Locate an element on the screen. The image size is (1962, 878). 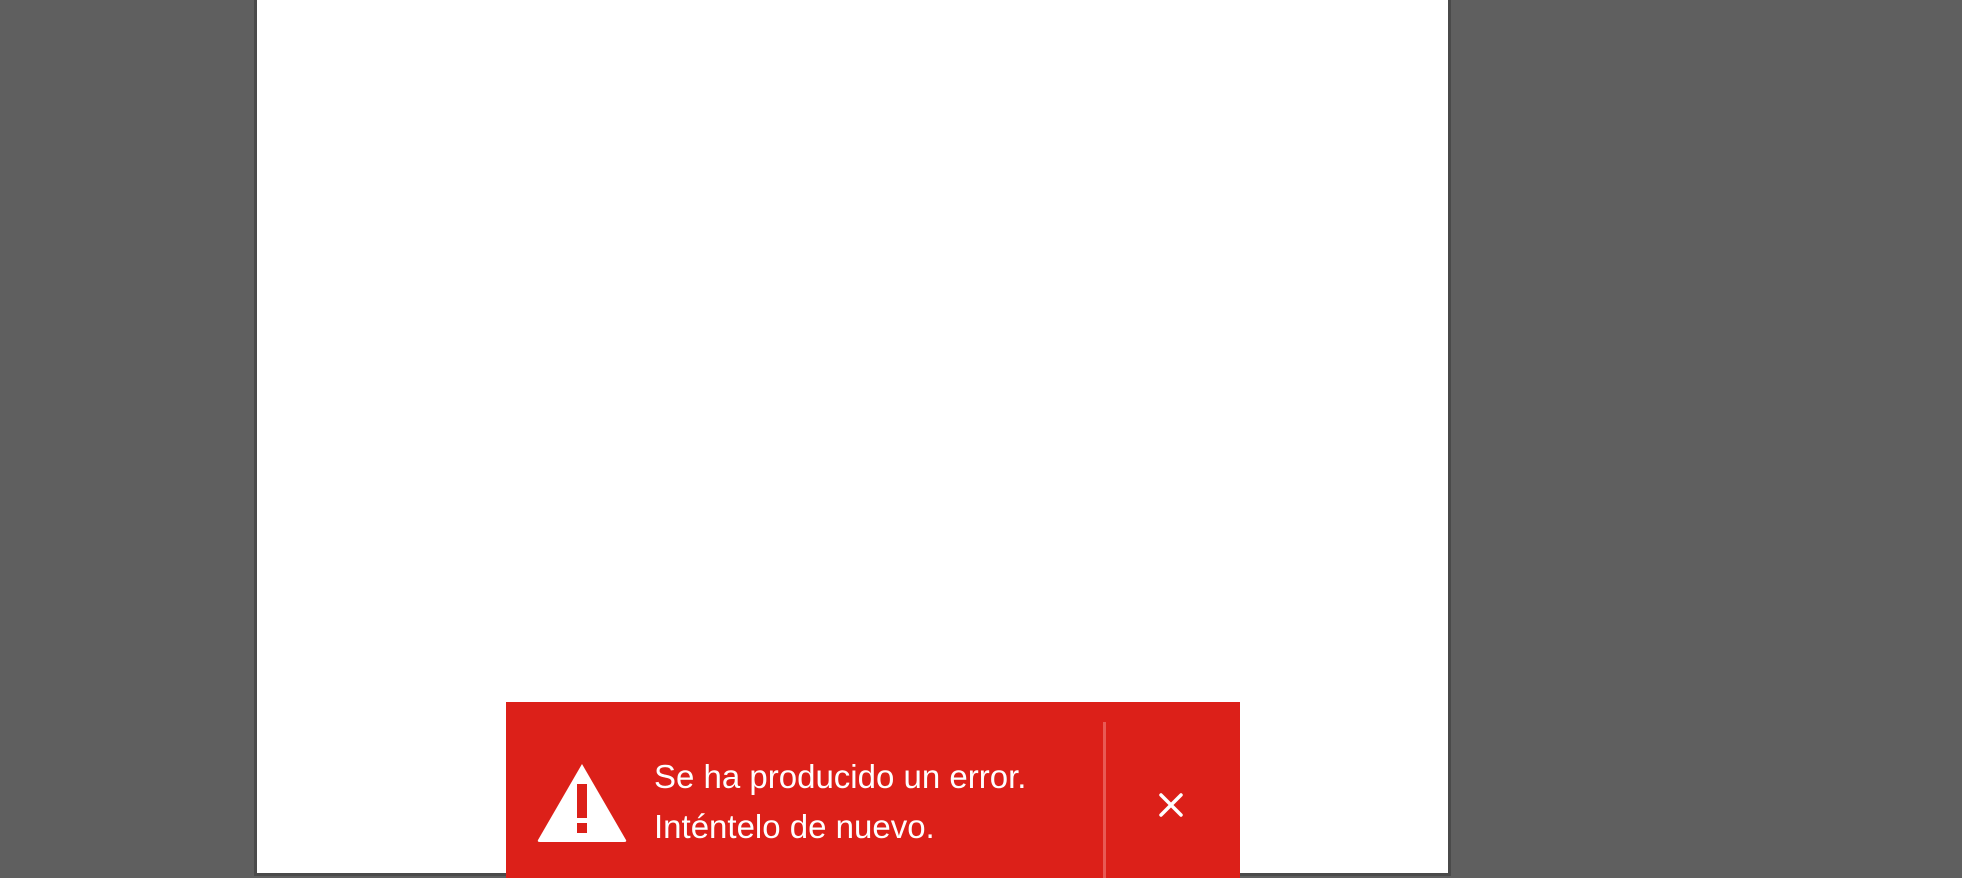
error-message-line-2: Inténtelo de nuevo. is located at coordinates (794, 826).